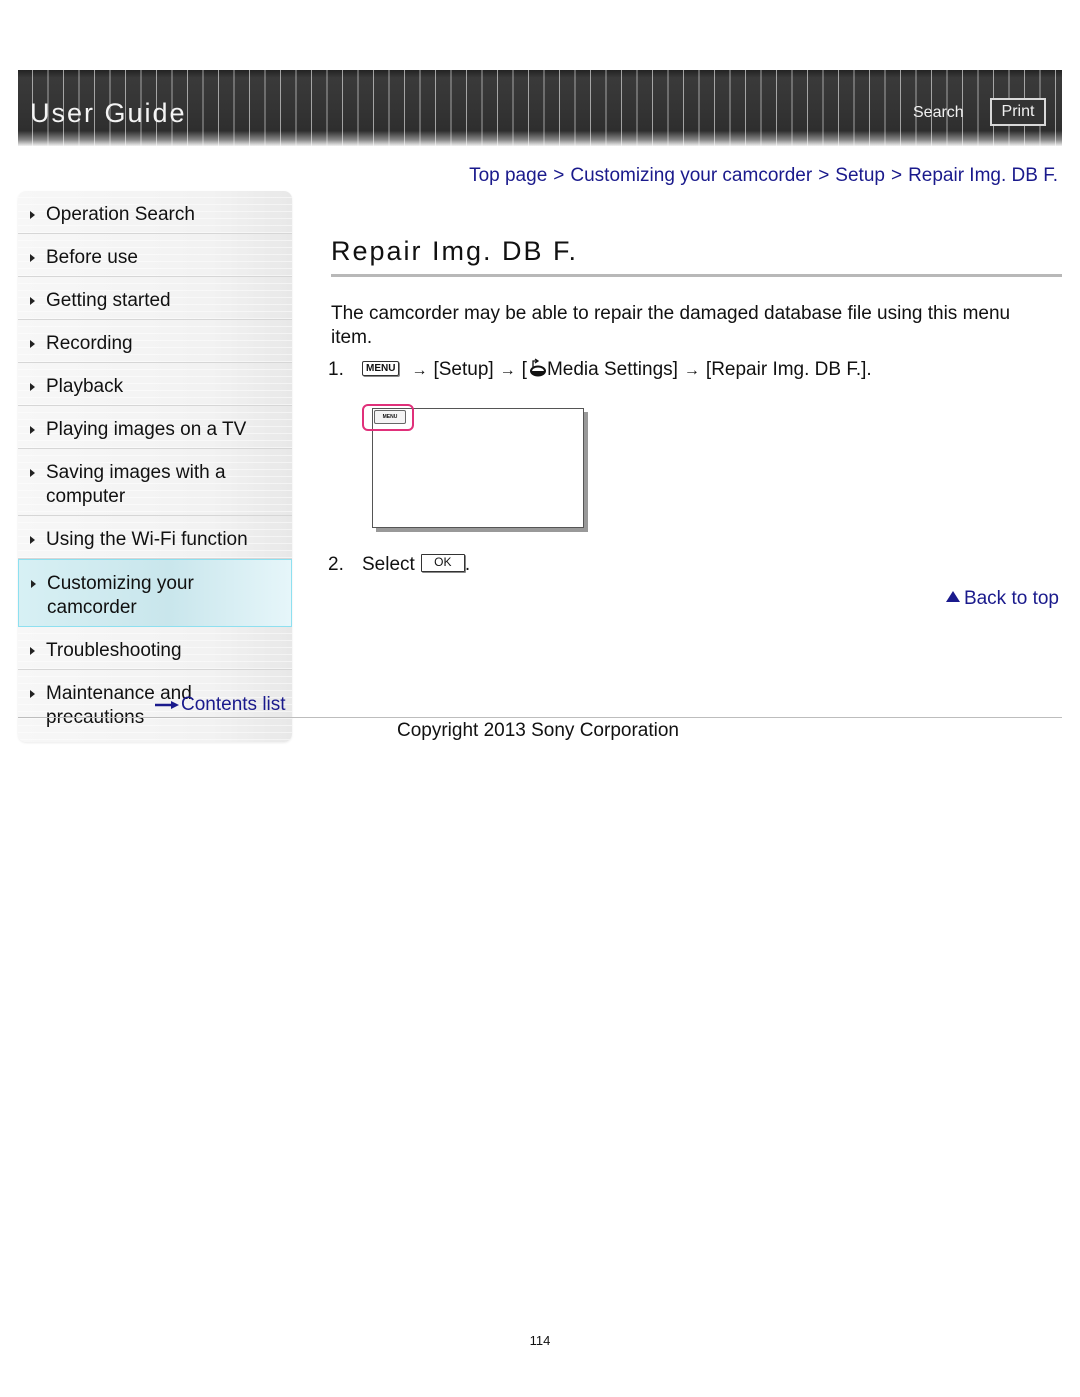  I want to click on media-settings-icon, so click(537, 367).